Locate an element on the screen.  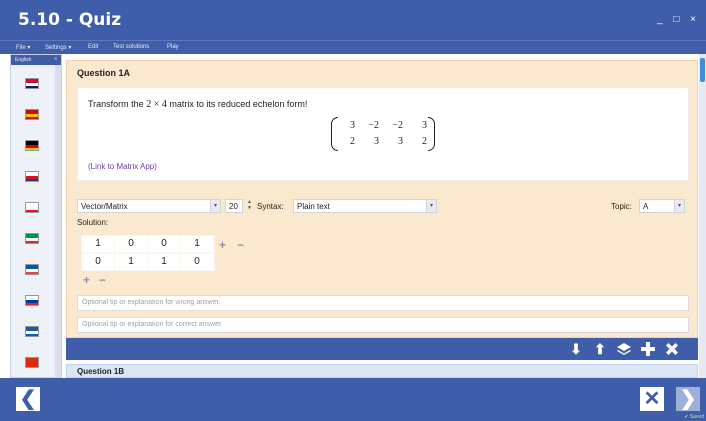
collapse-panel-button: « is located at coordinates (55, 59).